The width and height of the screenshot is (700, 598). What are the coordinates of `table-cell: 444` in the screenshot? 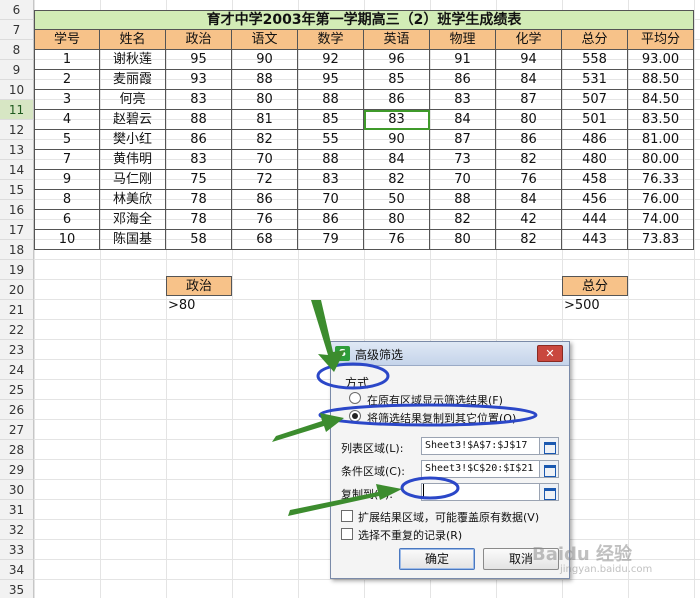 It's located at (595, 220).